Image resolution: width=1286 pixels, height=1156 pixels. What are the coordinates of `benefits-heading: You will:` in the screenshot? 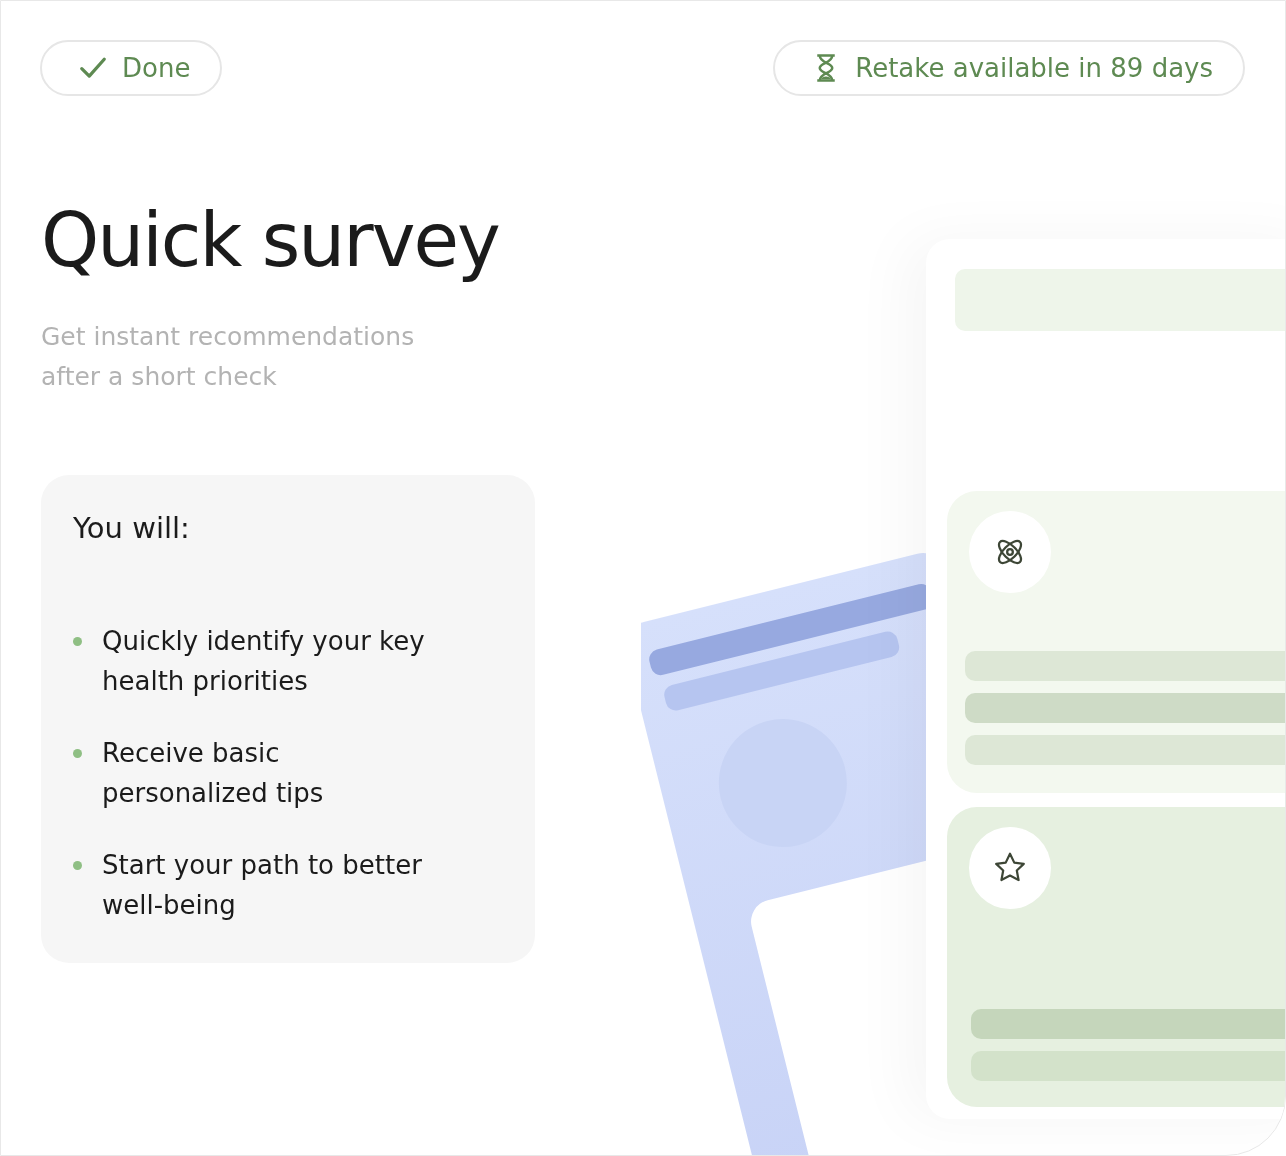 It's located at (132, 528).